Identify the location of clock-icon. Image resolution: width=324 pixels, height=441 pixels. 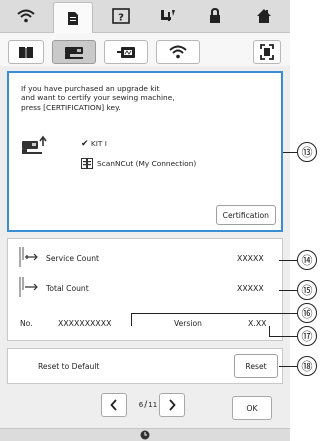
(145, 435).